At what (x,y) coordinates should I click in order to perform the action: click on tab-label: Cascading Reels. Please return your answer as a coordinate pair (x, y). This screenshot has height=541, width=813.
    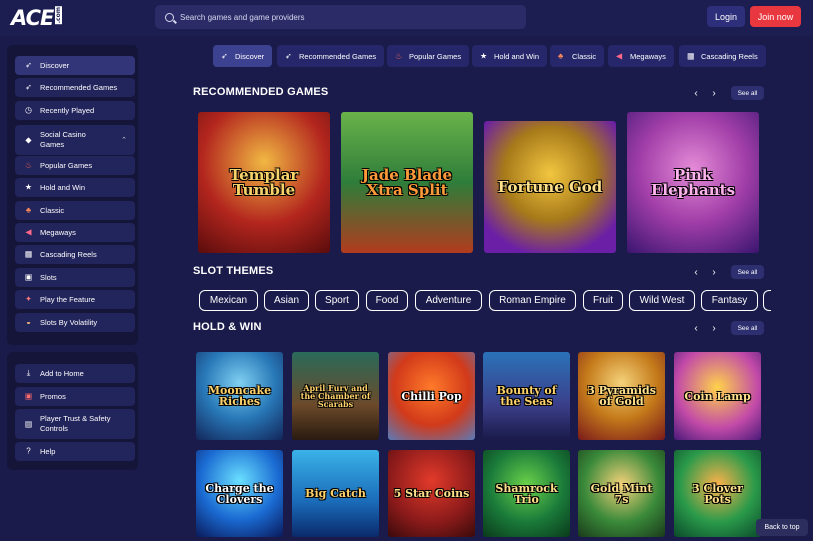
    Looking at the image, I should click on (729, 56).